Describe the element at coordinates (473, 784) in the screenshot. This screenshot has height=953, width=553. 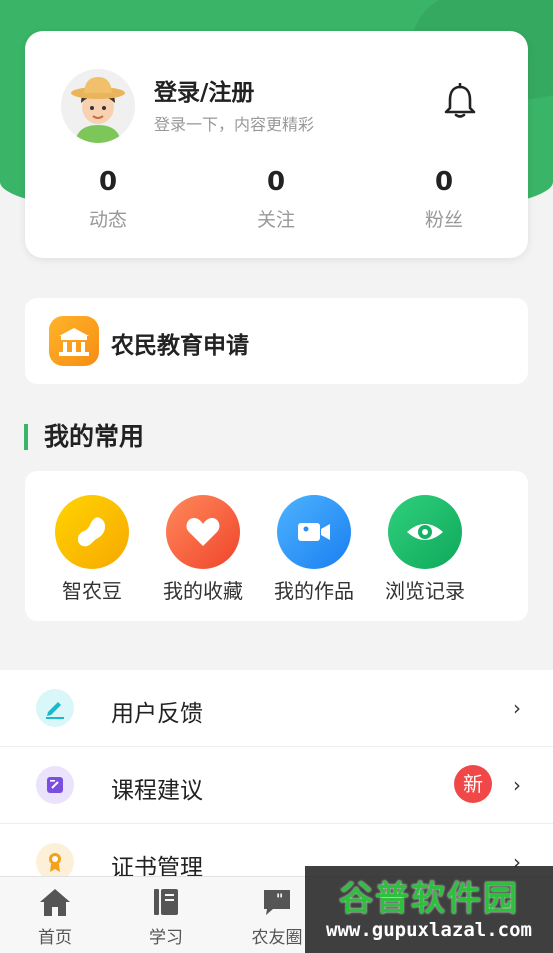
I see `new-badge: 新` at that location.